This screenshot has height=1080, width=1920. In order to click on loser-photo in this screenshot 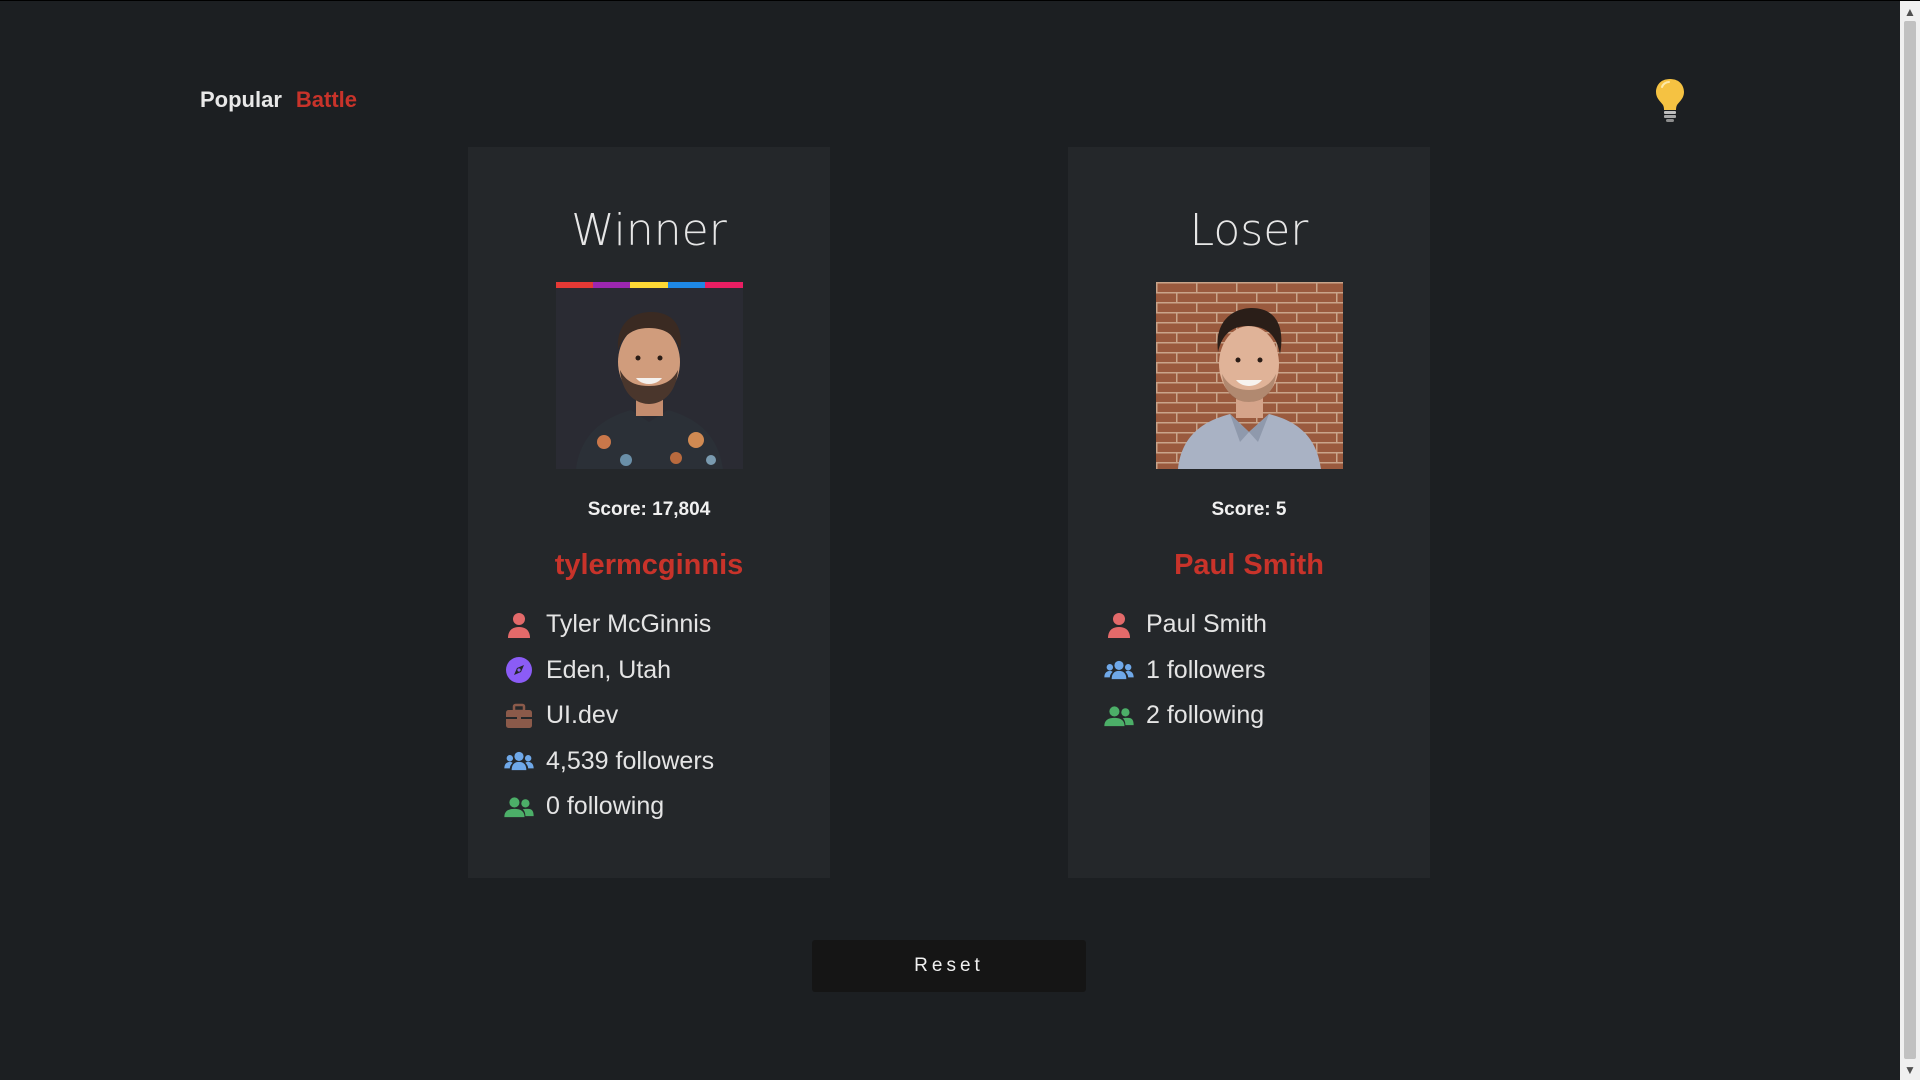, I will do `click(1249, 375)`.